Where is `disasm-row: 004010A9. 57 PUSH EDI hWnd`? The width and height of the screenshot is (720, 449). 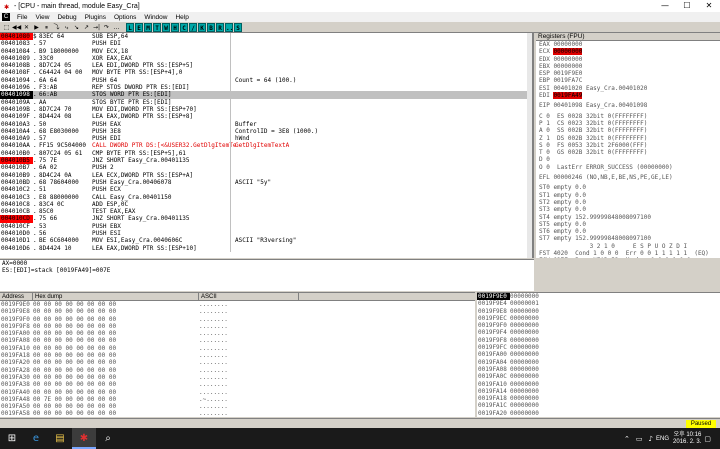
disasm-row: 004010A9. 57 PUSH EDI hWnd is located at coordinates (266, 139).